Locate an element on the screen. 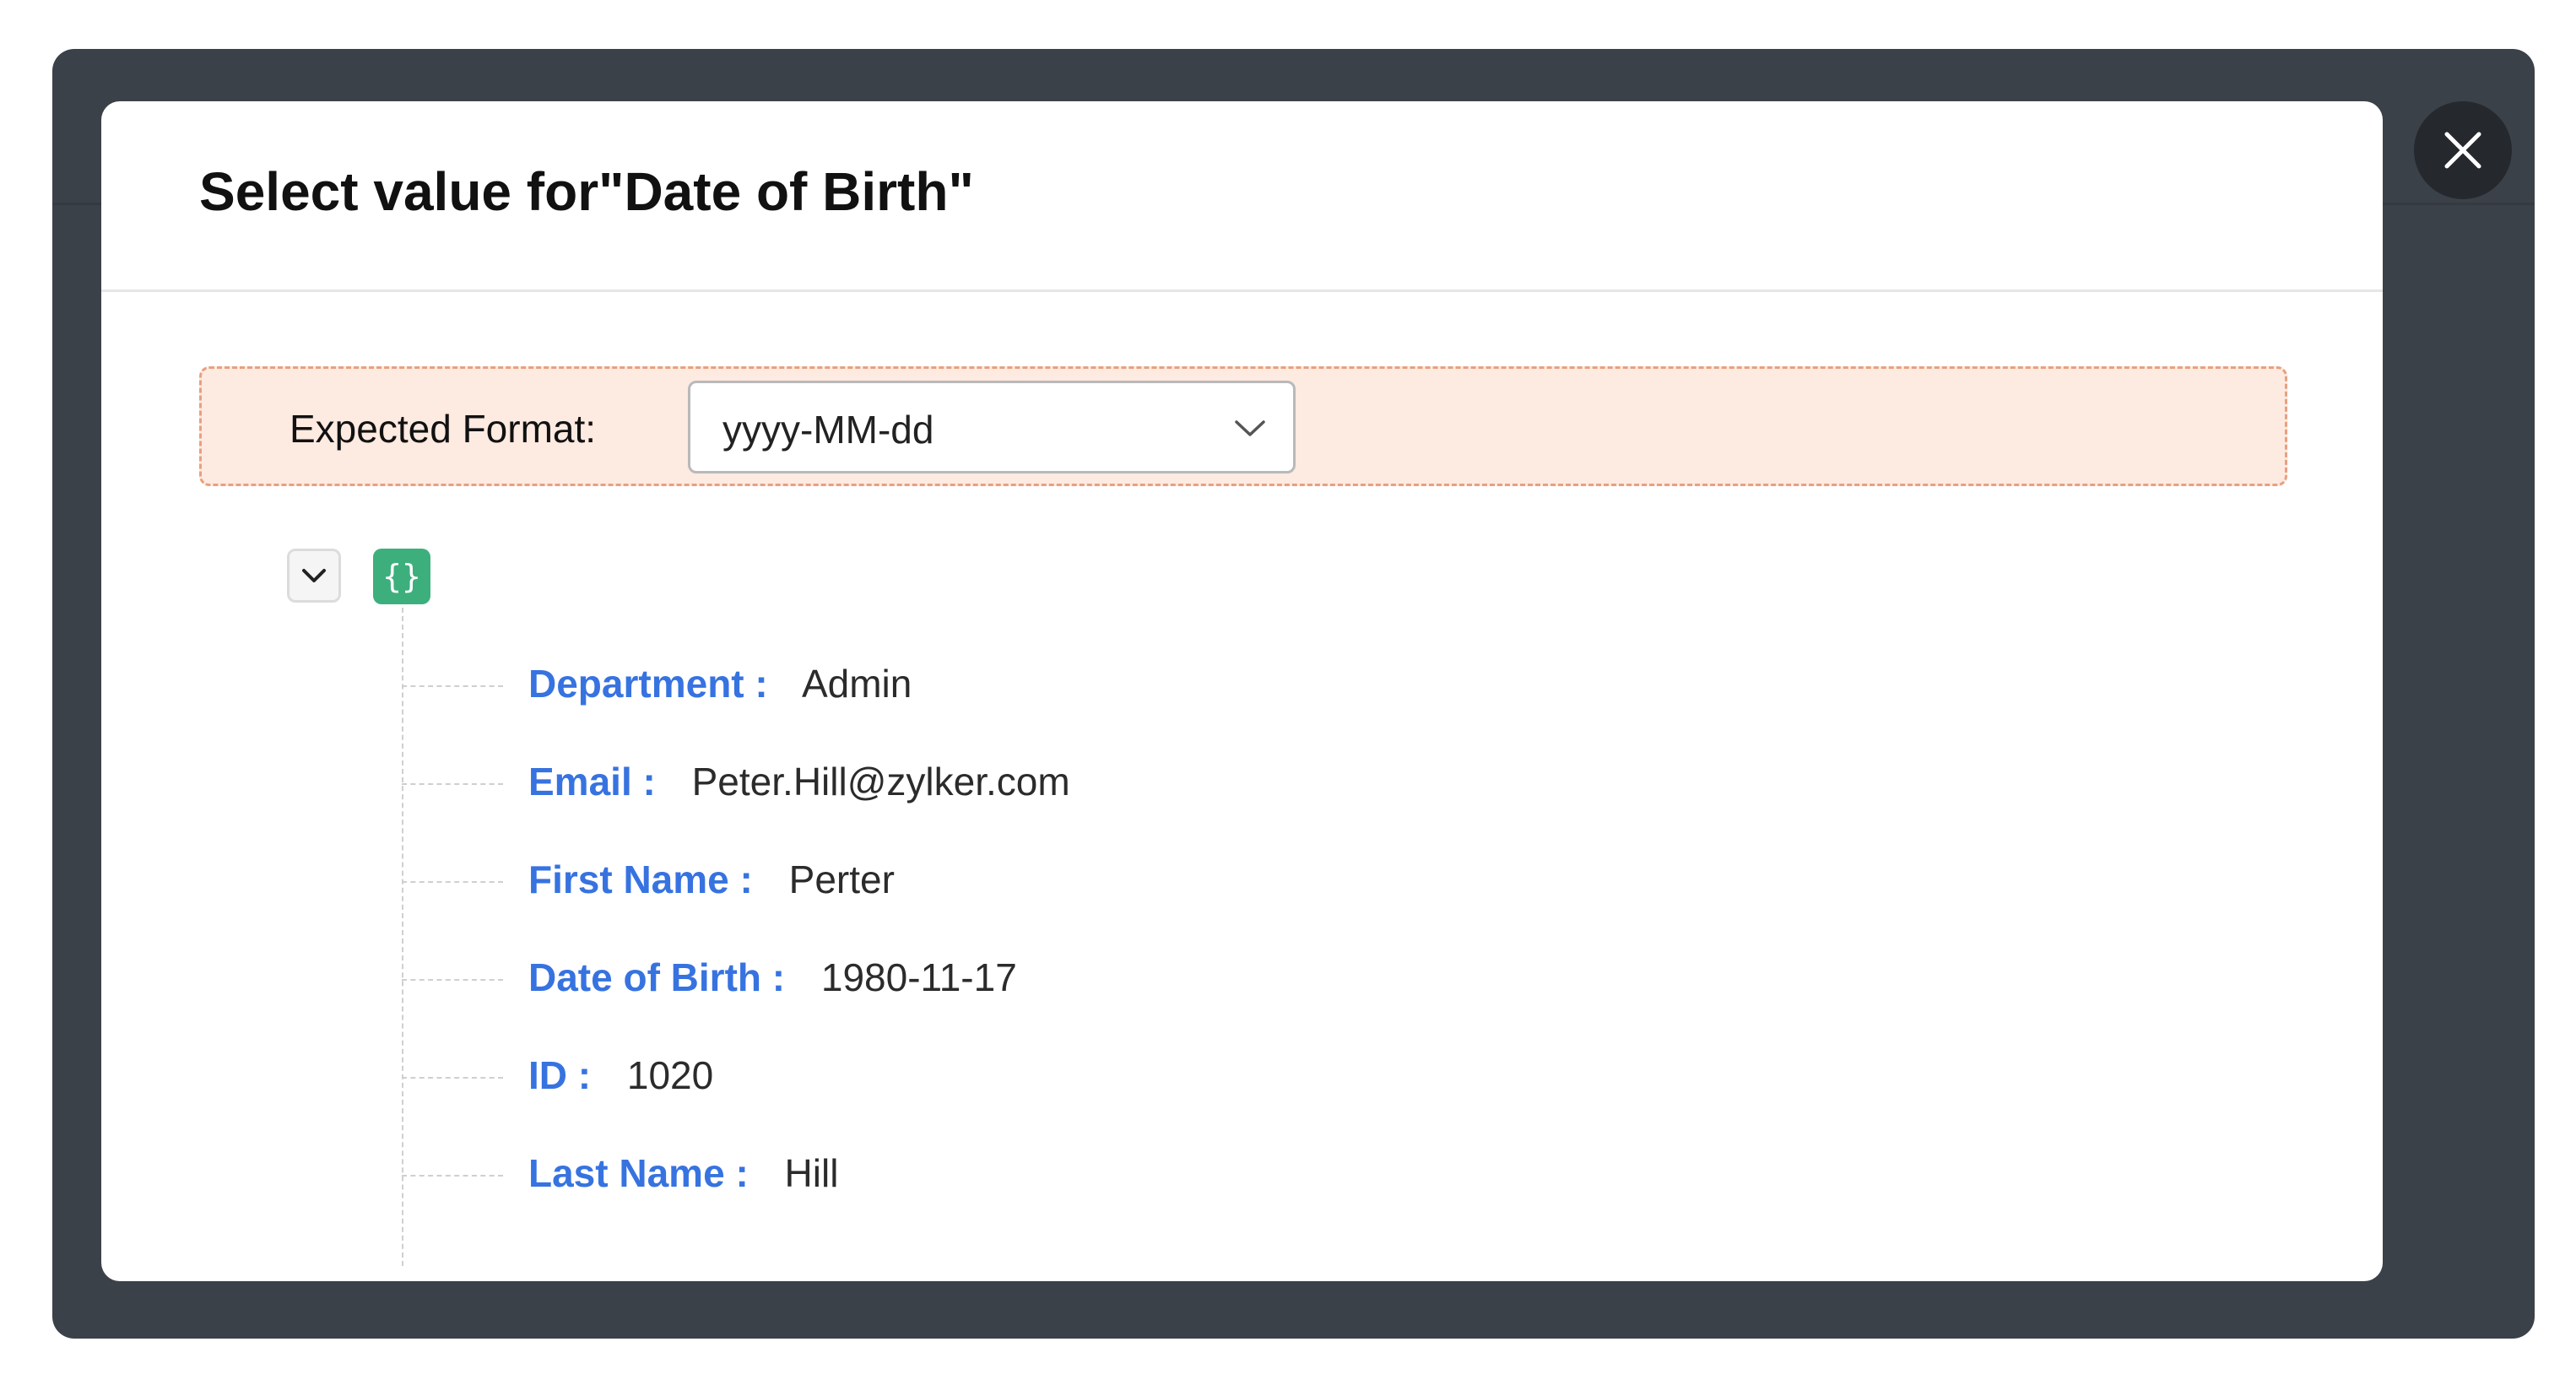 The image size is (2576, 1385). collapse-toggle-button is located at coordinates (314, 576).